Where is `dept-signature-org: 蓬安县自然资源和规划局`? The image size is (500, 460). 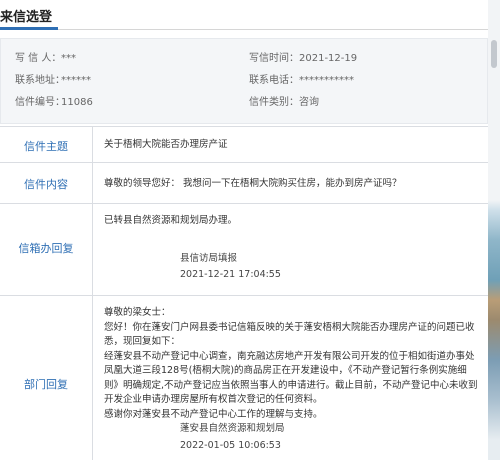
dept-signature-org: 蓬安县自然资源和规划局 is located at coordinates (232, 428).